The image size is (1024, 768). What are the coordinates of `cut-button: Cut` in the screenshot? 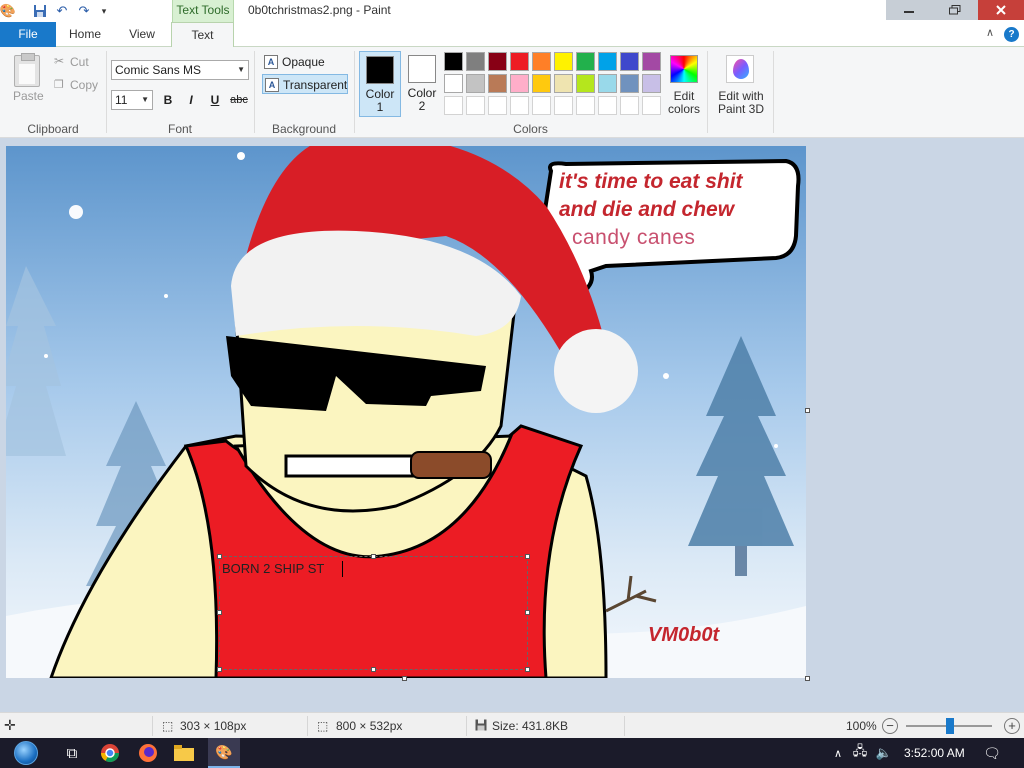 It's located at (79, 62).